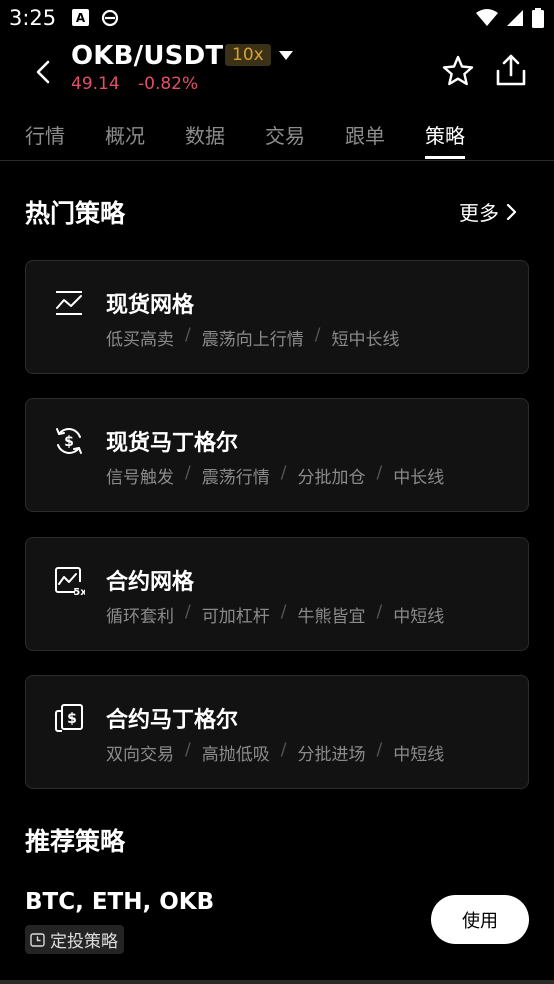 This screenshot has width=554, height=984. I want to click on card-tag: 分批进场, so click(331, 755).